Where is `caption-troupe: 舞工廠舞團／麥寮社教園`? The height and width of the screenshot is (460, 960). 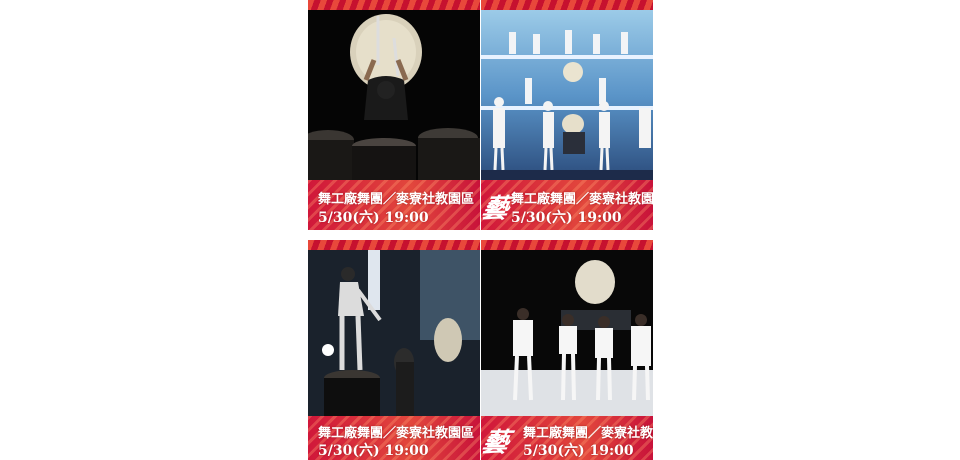 caption-troupe: 舞工廠舞團／麥寮社教園 is located at coordinates (588, 433).